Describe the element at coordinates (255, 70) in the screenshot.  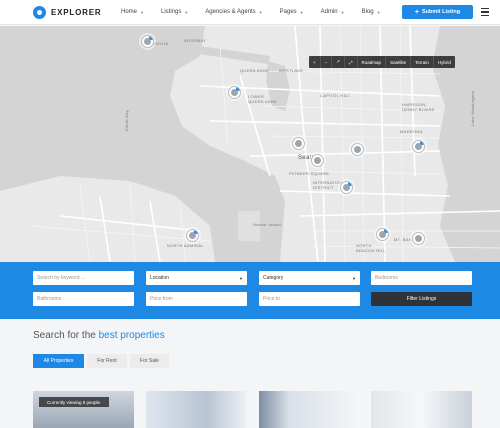
I see `map-label-queen-anne: QUEEN ANNE` at that location.